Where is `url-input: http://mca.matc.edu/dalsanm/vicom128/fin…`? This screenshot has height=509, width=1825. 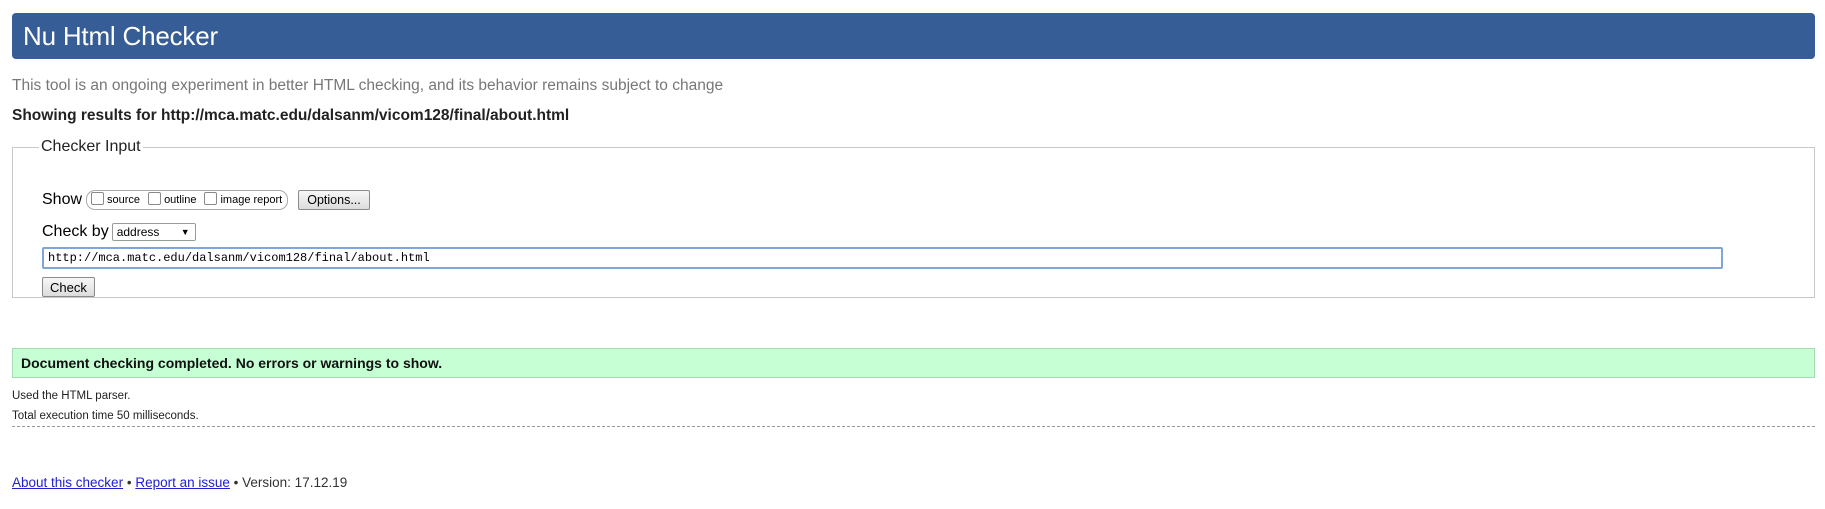
url-input: http://mca.matc.edu/dalsanm/vicom128/fin… is located at coordinates (882, 258).